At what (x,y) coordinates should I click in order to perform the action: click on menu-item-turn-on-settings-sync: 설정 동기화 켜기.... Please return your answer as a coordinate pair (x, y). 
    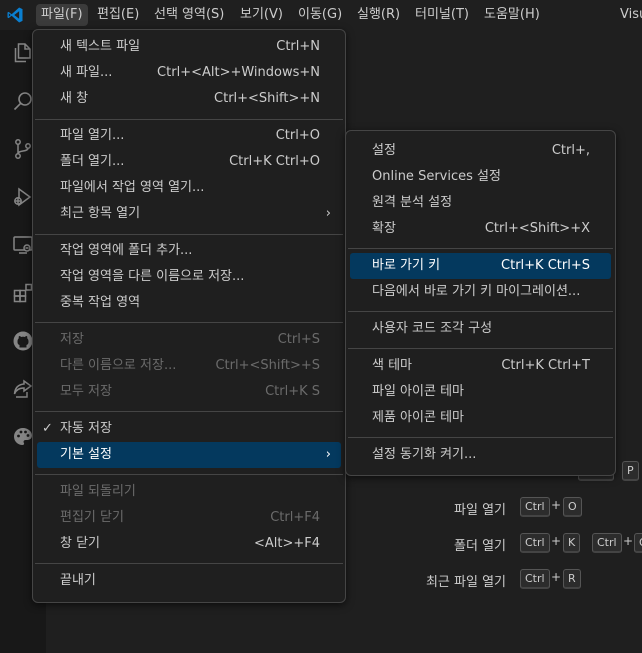
    Looking at the image, I should click on (480, 455).